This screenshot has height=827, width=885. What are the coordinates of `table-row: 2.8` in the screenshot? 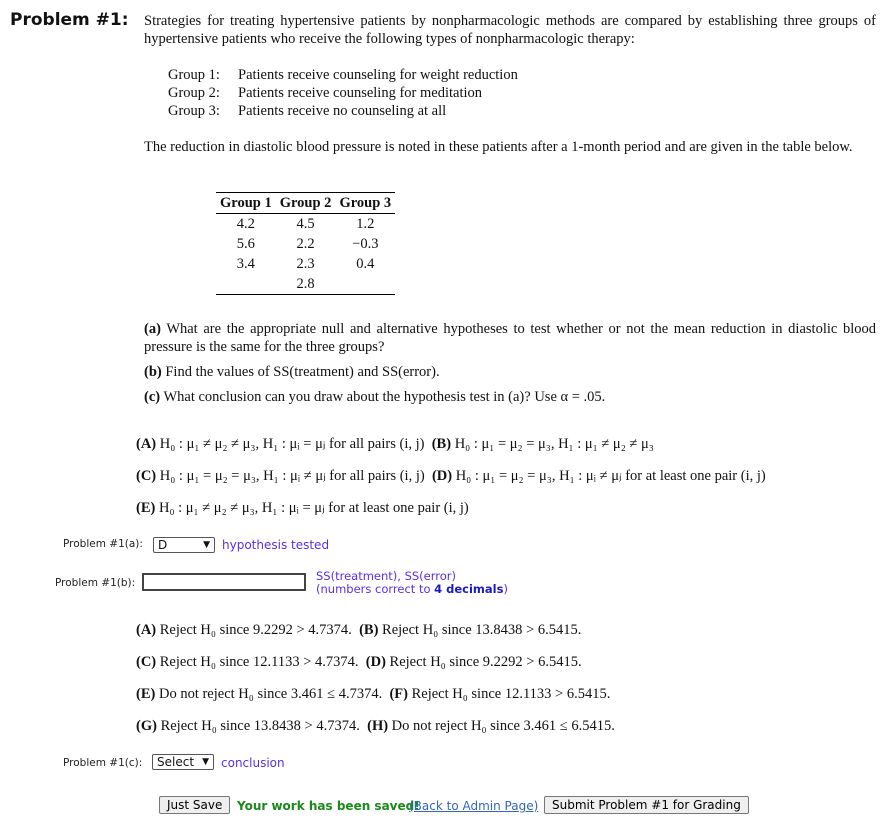 It's located at (306, 284).